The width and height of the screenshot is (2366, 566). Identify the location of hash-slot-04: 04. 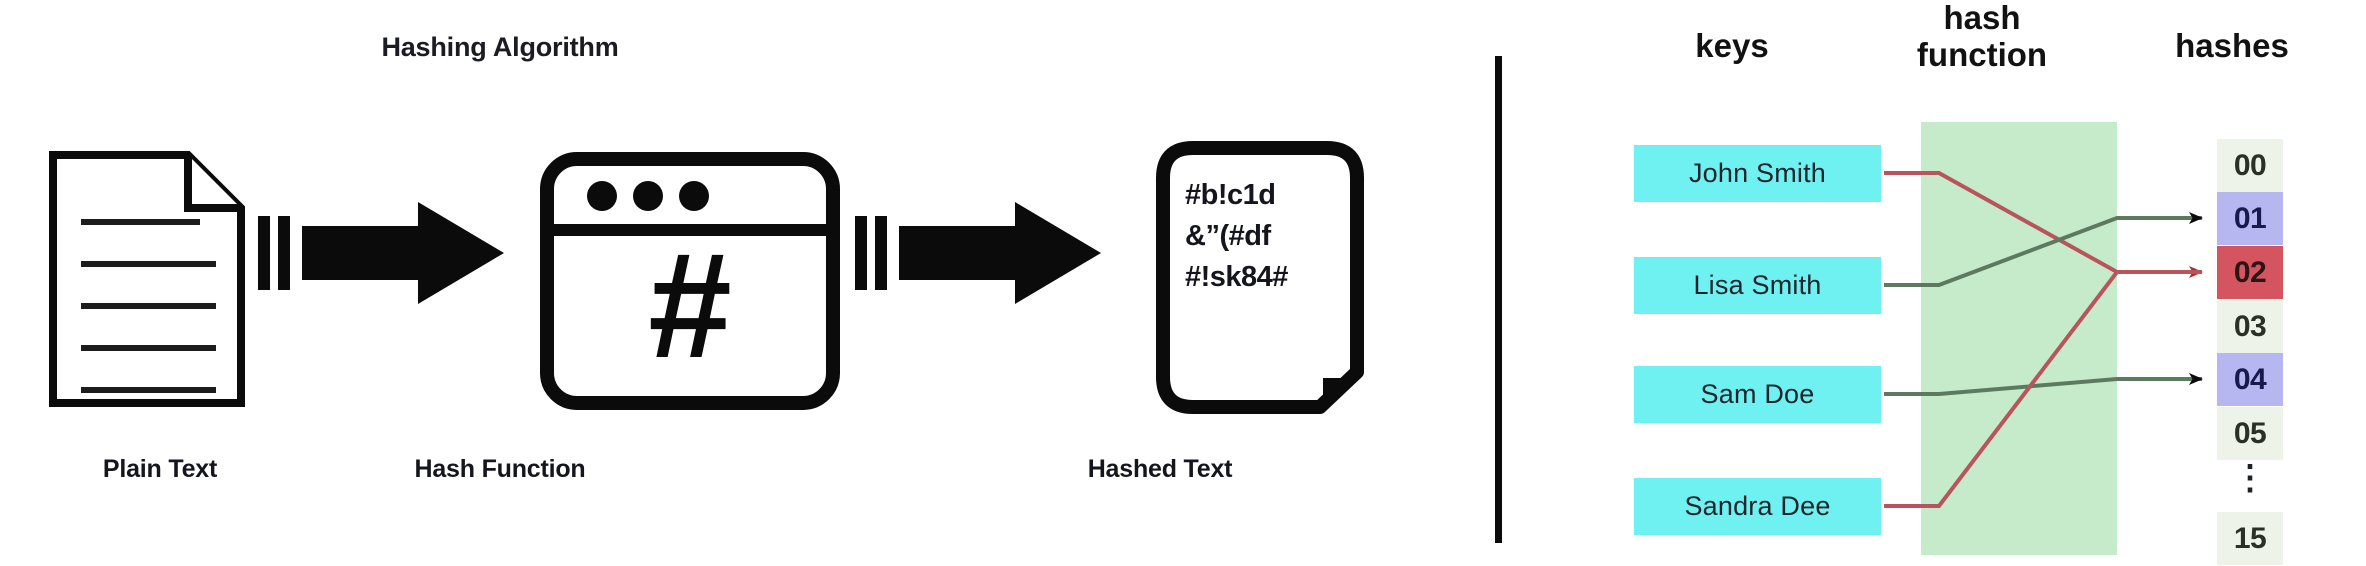
(2250, 379).